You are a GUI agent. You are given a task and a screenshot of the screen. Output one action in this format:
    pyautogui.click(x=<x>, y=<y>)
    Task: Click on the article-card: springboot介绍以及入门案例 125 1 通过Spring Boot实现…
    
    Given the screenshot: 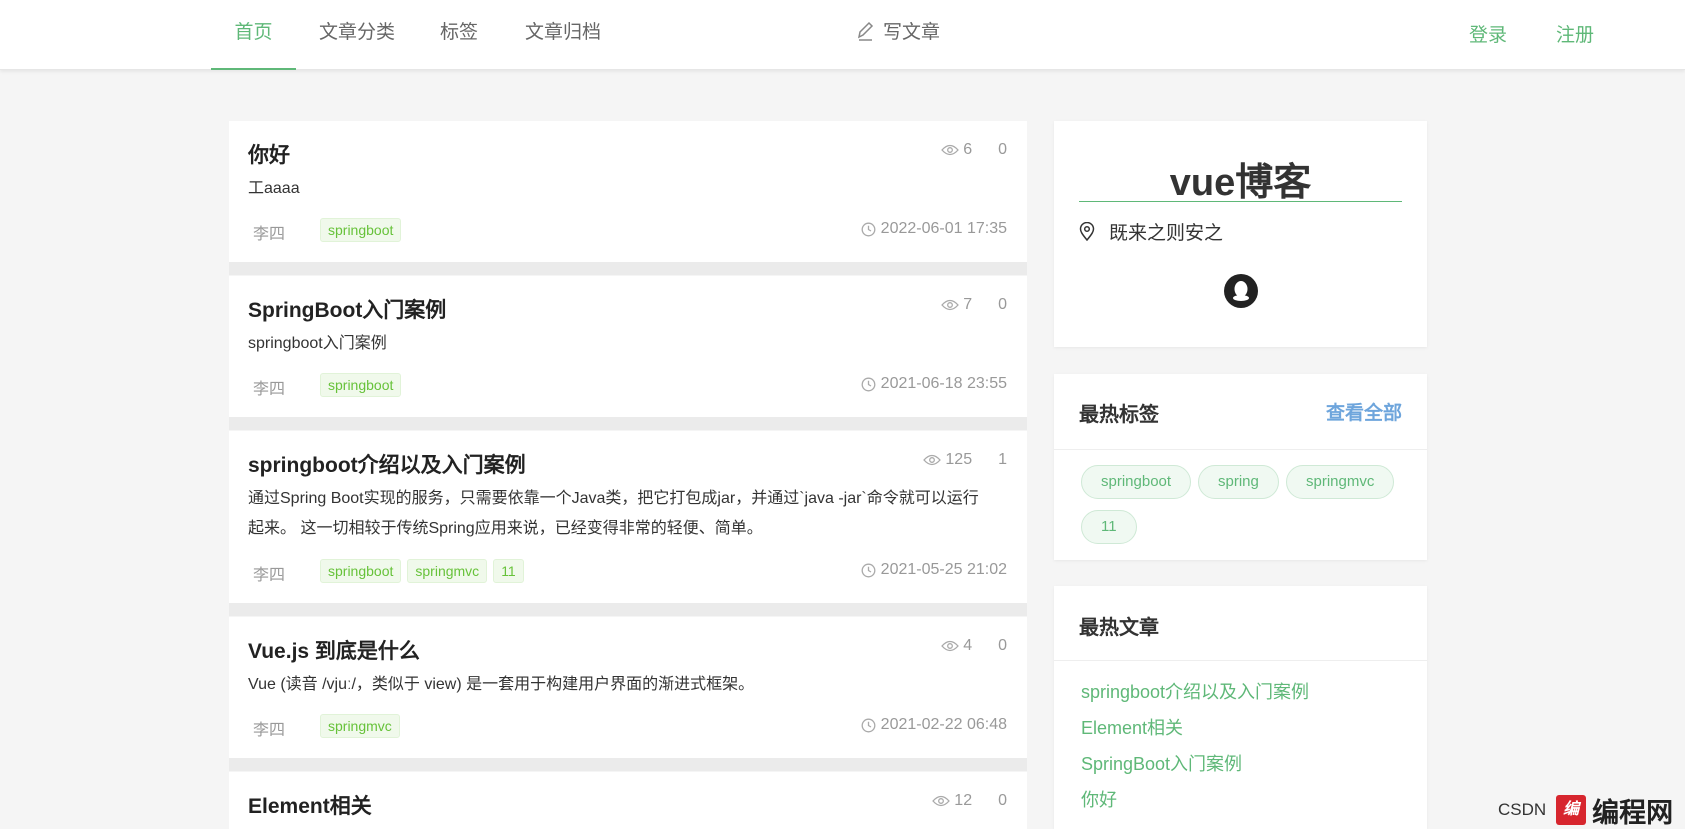 What is the action you would take?
    pyautogui.click(x=628, y=523)
    